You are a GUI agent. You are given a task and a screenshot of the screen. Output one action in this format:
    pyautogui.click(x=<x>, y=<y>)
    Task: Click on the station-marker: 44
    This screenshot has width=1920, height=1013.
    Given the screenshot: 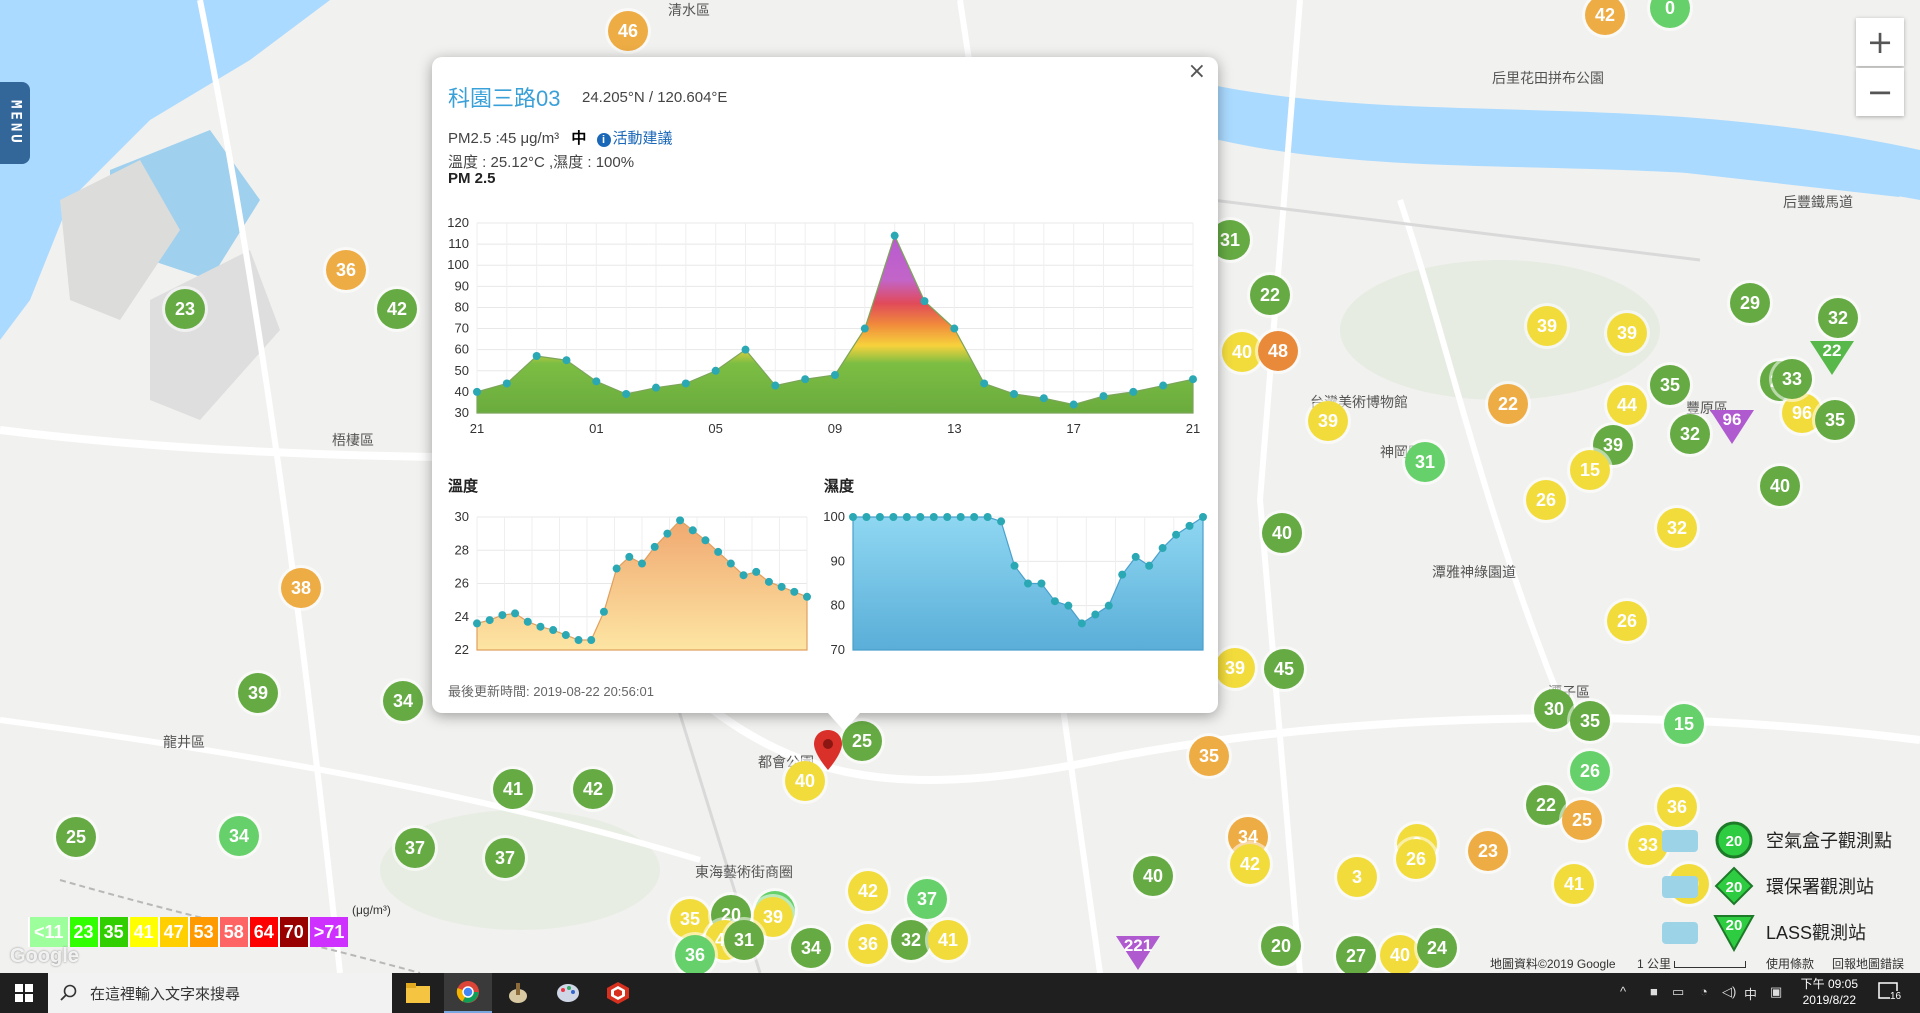 What is the action you would take?
    pyautogui.click(x=1627, y=405)
    